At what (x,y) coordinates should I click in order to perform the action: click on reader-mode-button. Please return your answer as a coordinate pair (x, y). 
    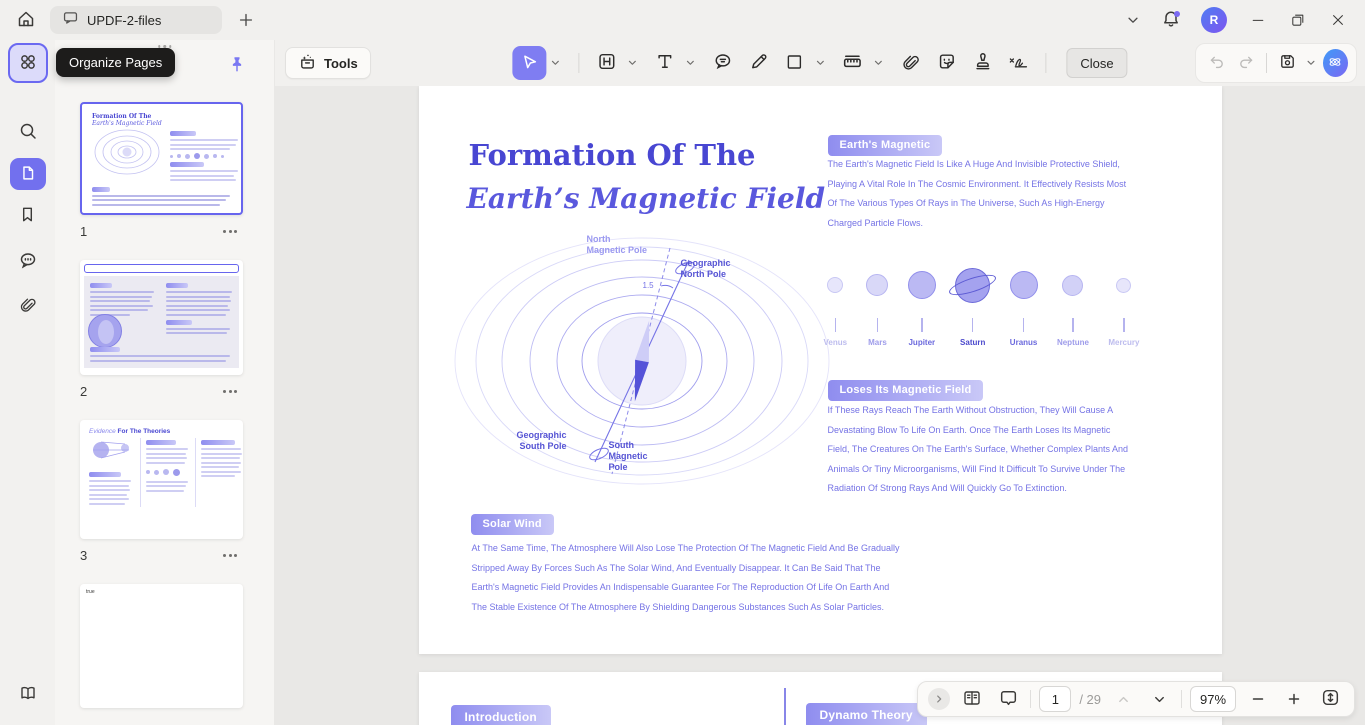
    Looking at the image, I should click on (28, 694).